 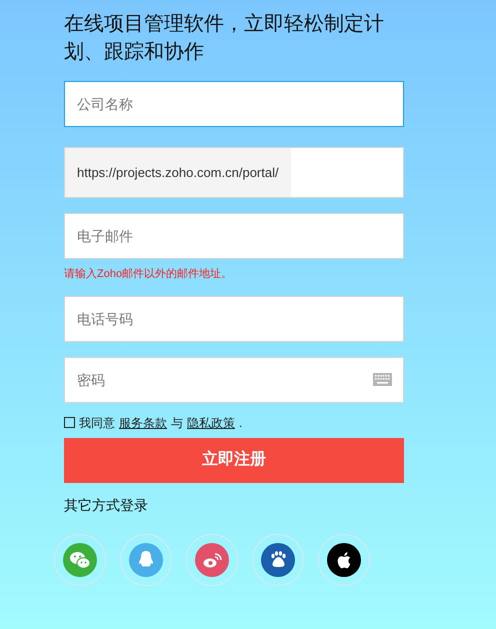 I want to click on heading: 在线项目管理软件，立即轻松制定计划、跟踪和协作, so click(x=224, y=38).